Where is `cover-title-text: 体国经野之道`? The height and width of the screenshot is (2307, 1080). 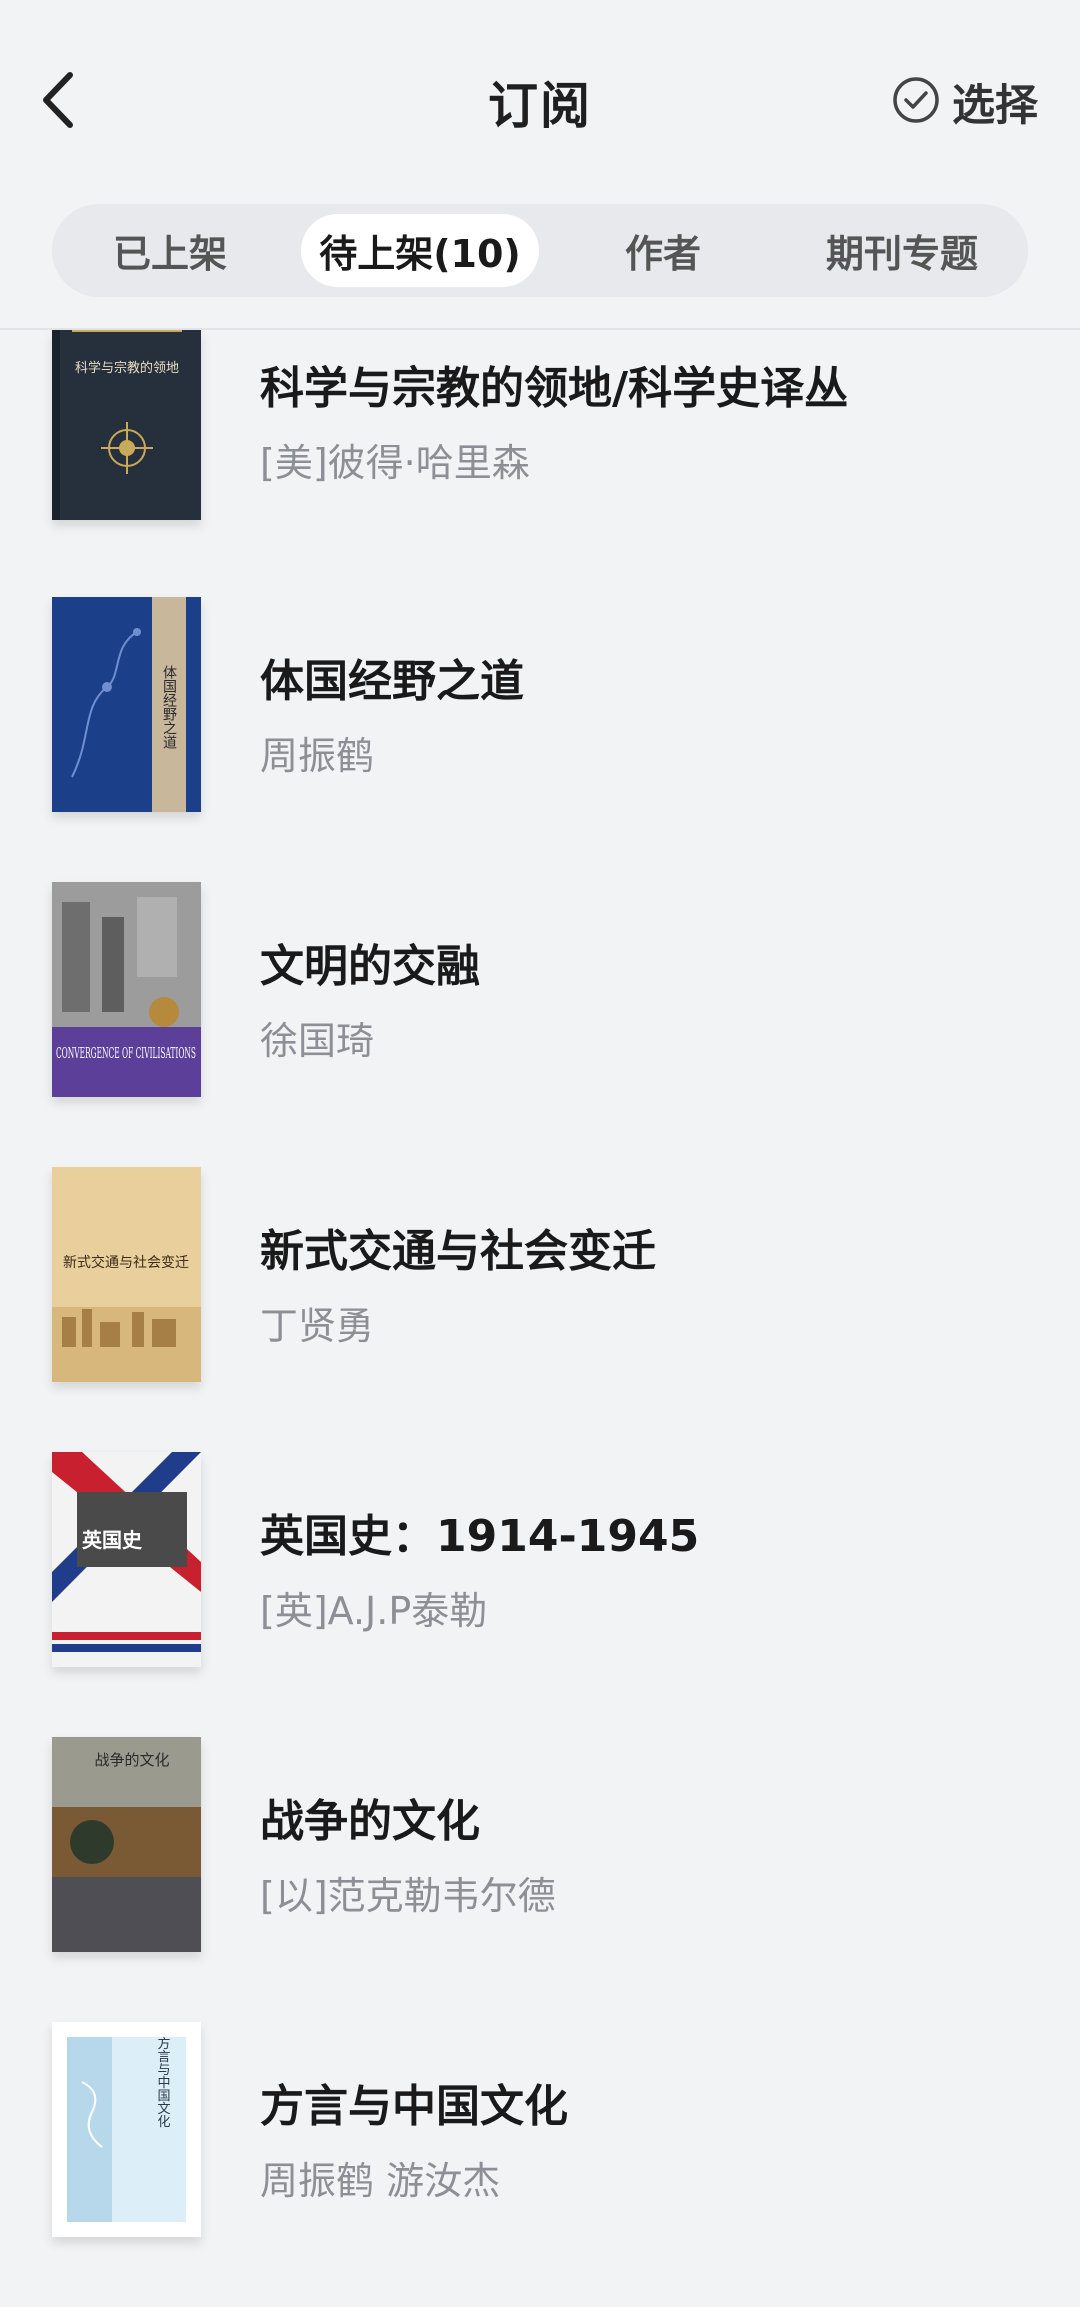 cover-title-text: 体国经野之道 is located at coordinates (169, 707).